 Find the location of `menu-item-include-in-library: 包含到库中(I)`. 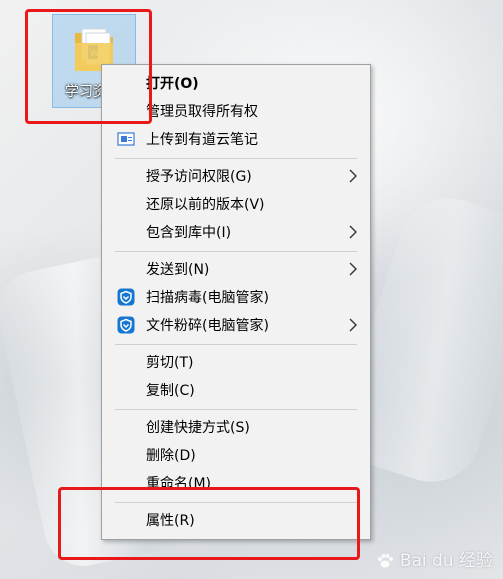

menu-item-include-in-library: 包含到库中(I) is located at coordinates (236, 232).